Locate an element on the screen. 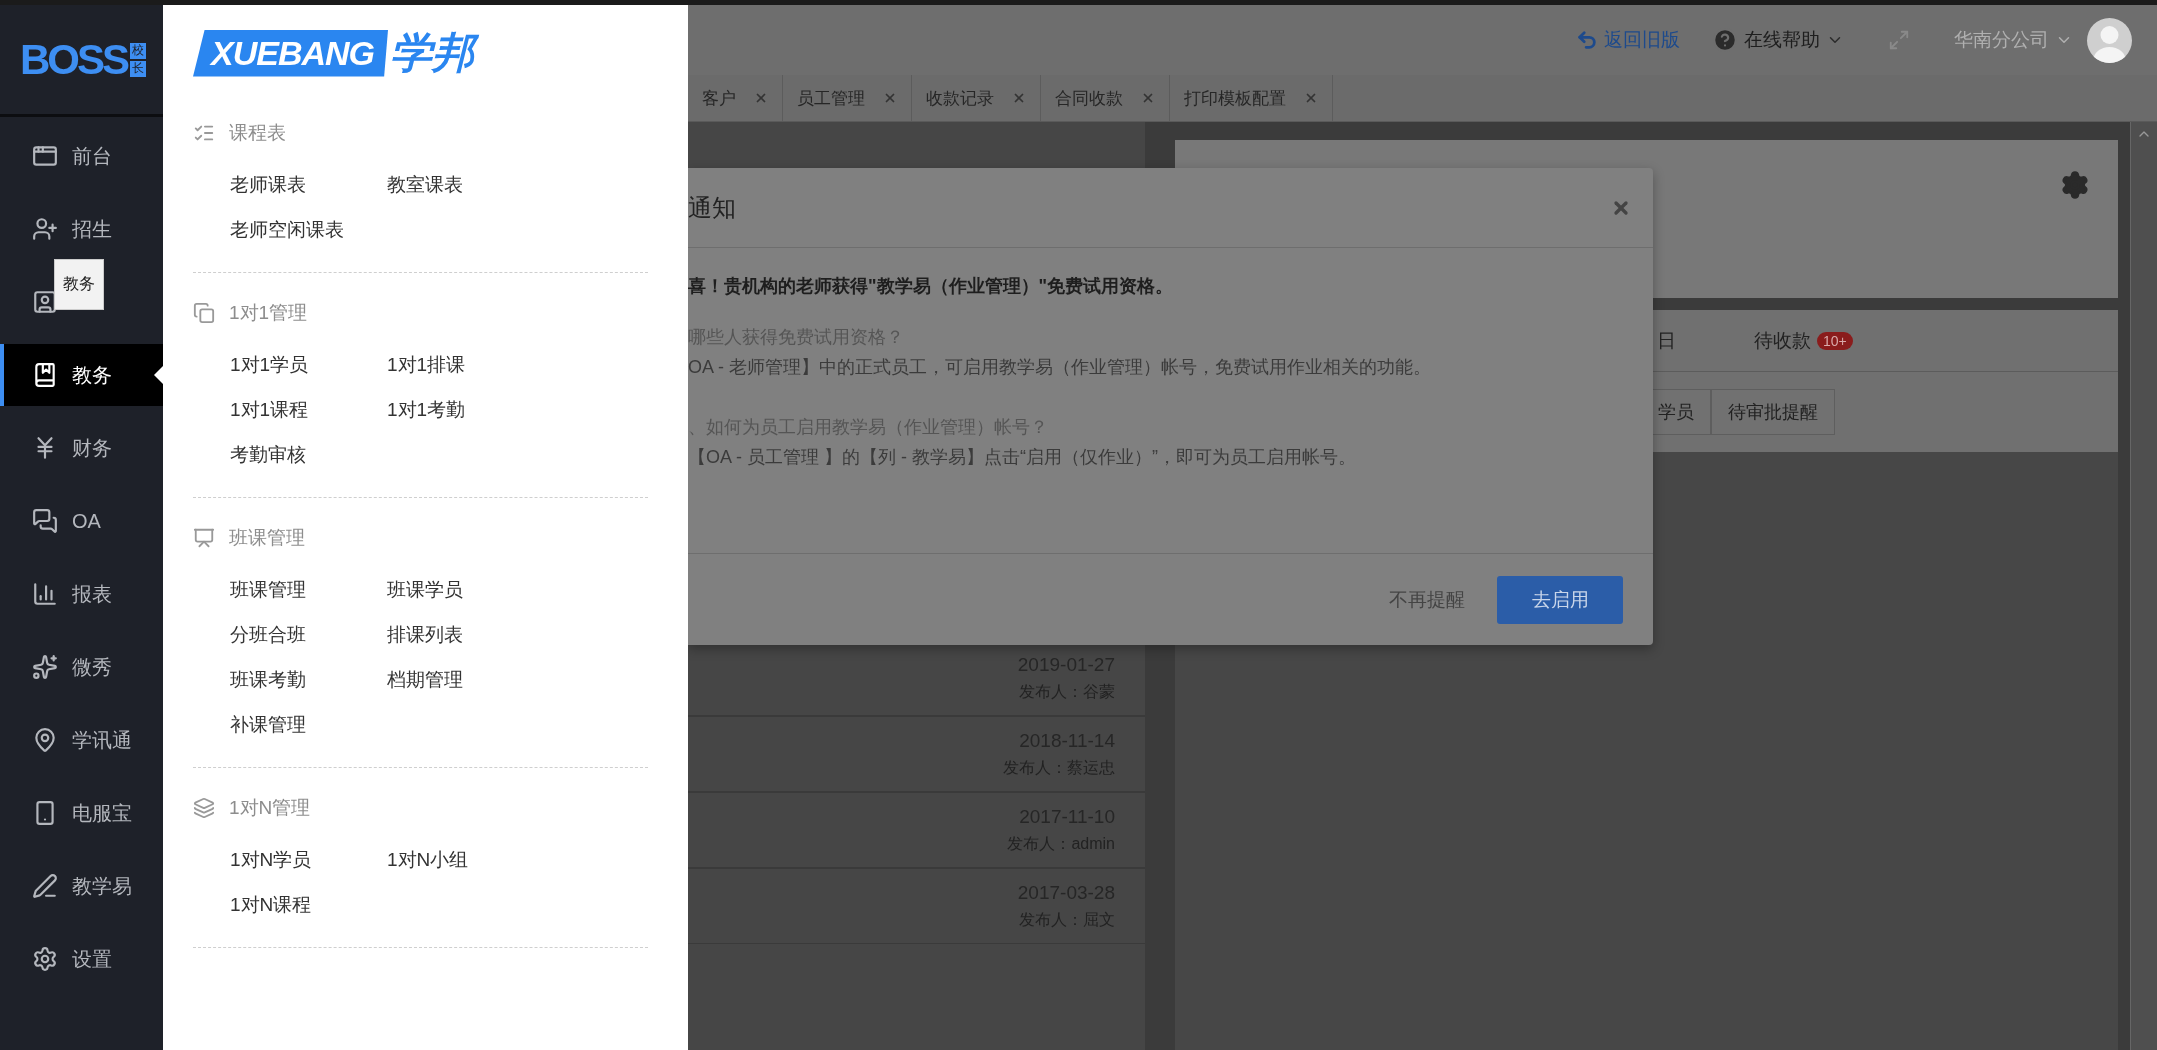  pen-icon is located at coordinates (45, 886).